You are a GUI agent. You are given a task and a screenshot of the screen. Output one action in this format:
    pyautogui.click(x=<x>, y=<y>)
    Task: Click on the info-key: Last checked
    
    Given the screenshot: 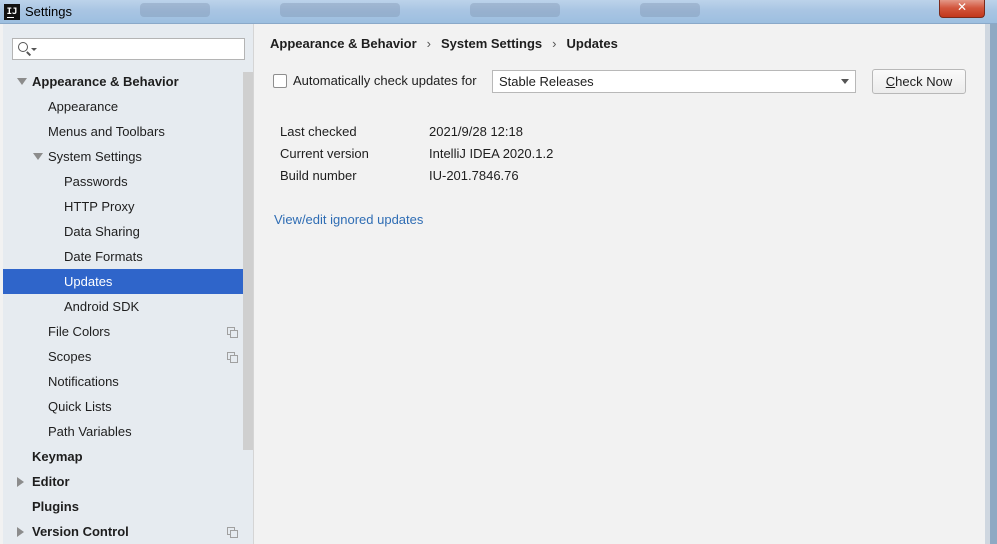 What is the action you would take?
    pyautogui.click(x=318, y=131)
    